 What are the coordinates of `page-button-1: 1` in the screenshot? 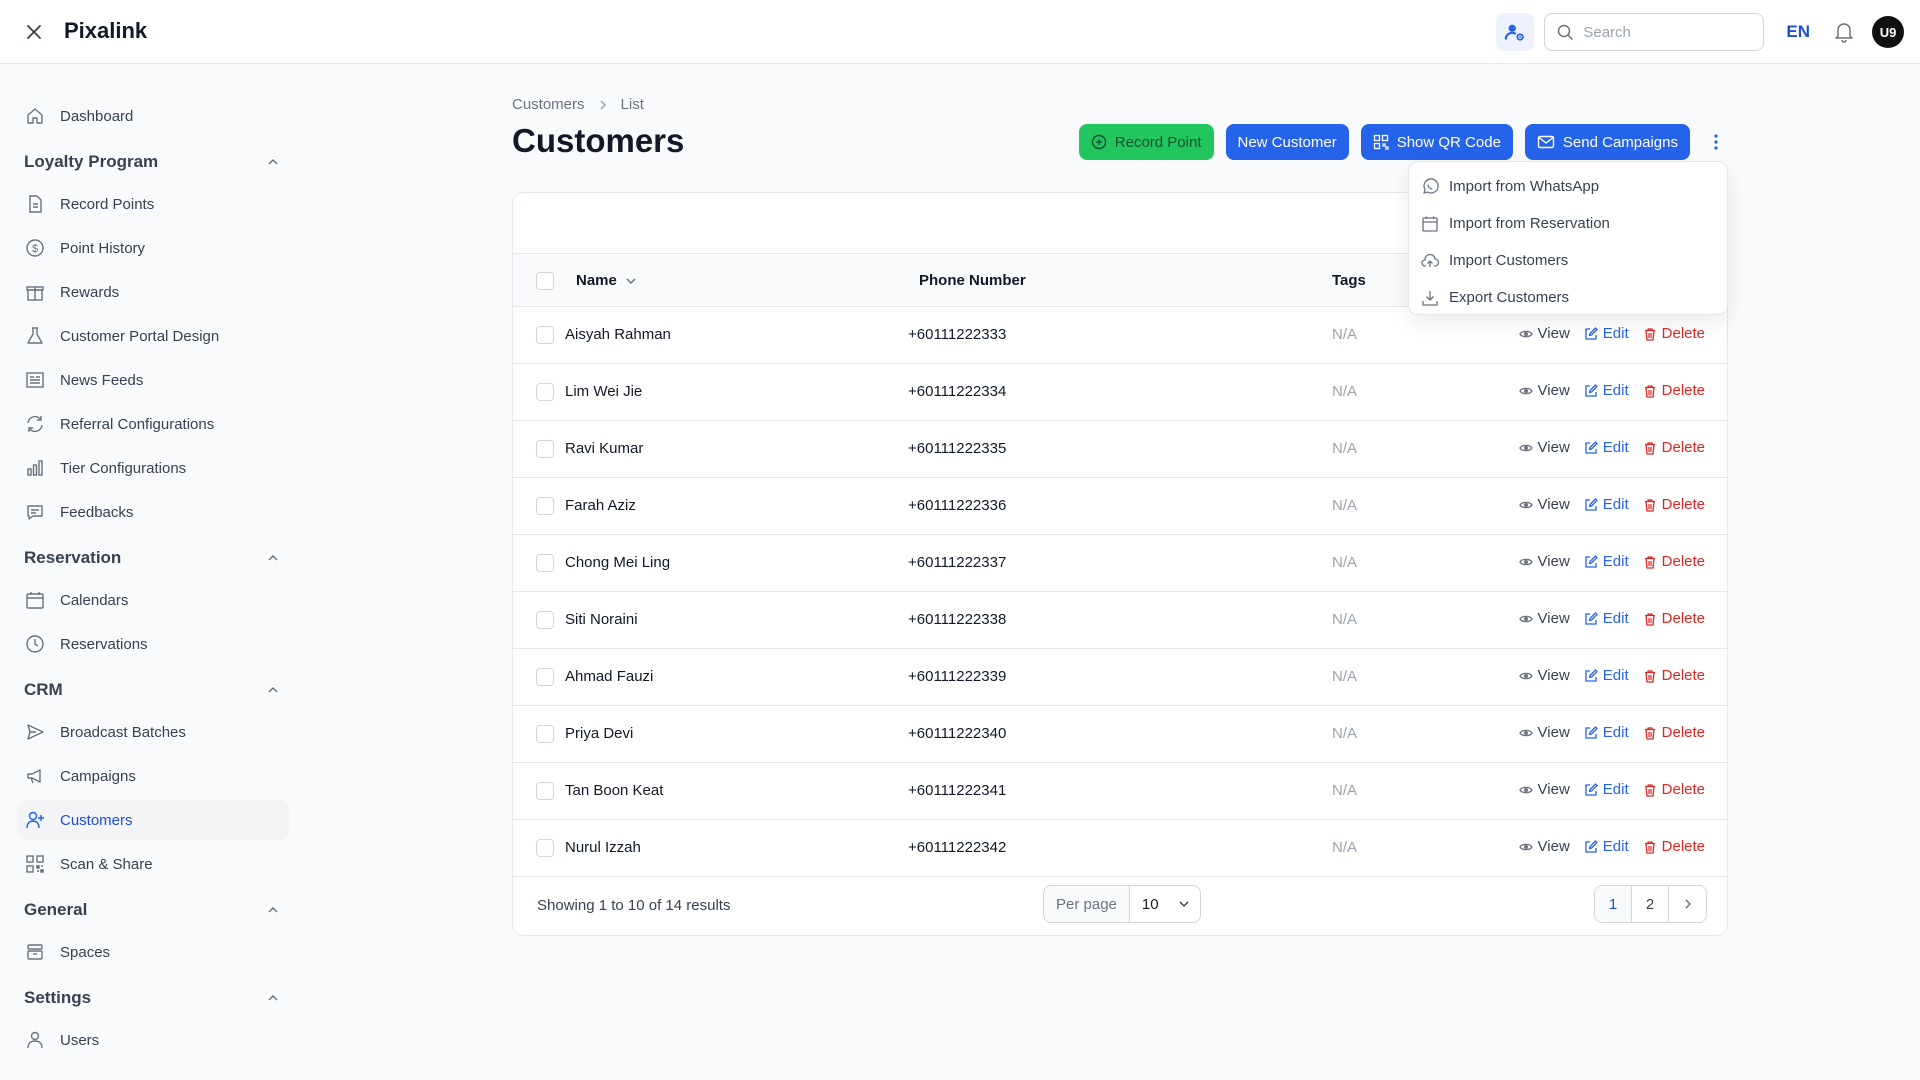 It's located at (1613, 904).